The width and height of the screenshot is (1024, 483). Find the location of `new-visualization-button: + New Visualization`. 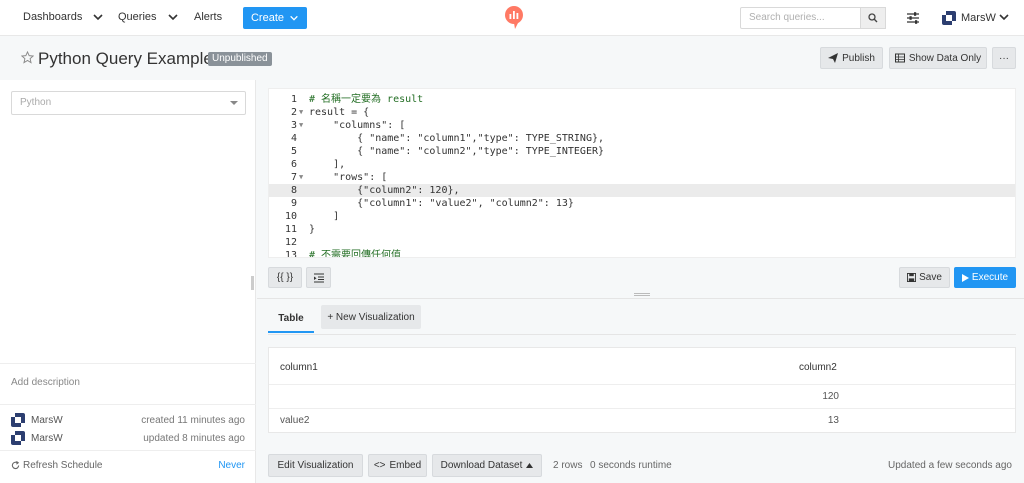

new-visualization-button: + New Visualization is located at coordinates (371, 317).